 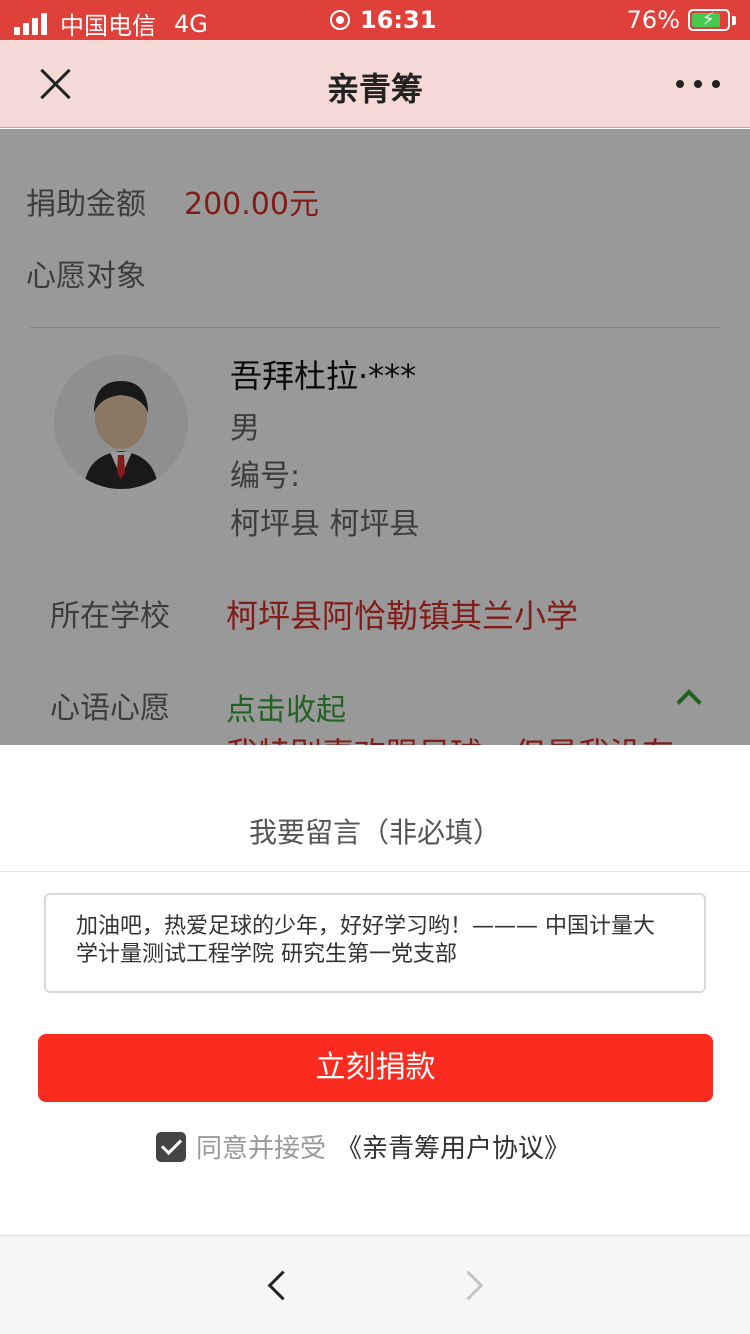 I want to click on agree-checkbox, so click(x=171, y=1146).